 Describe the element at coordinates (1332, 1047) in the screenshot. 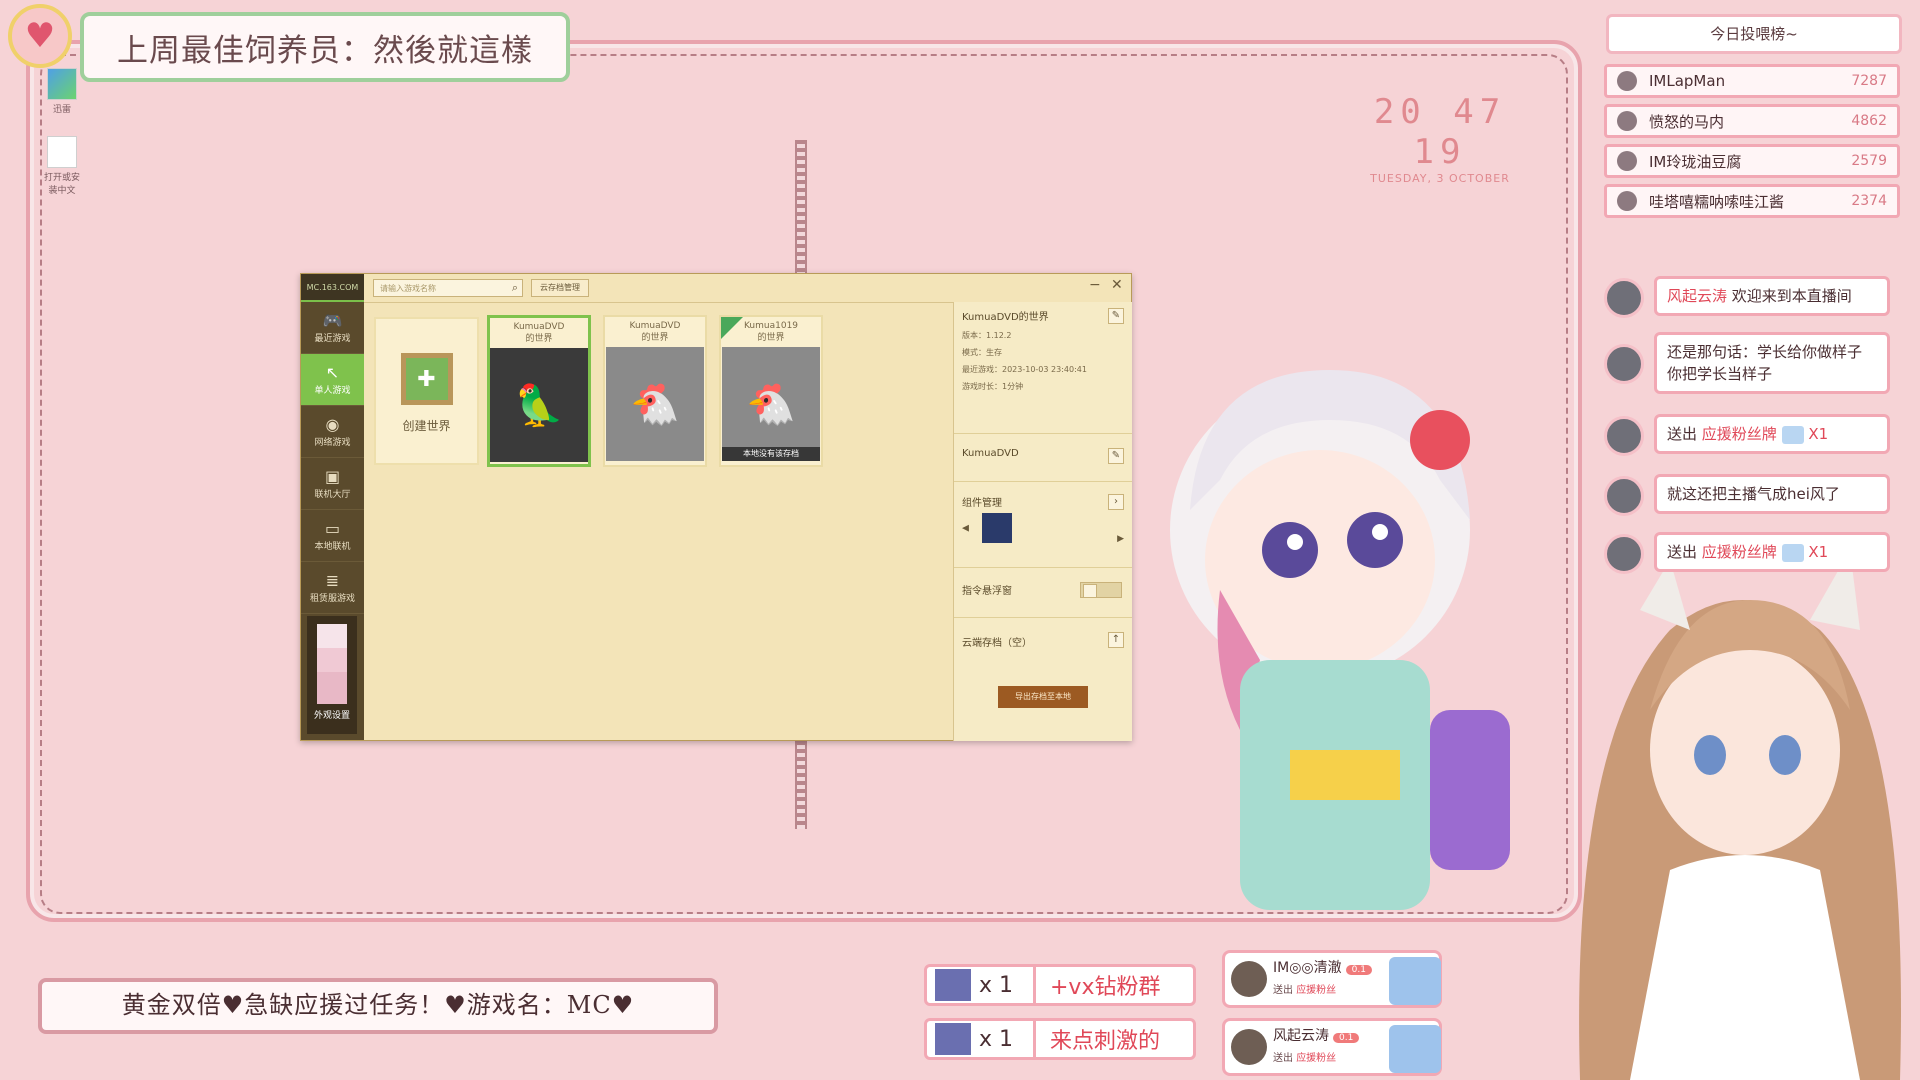

I see `supporter-card: 风起云涛 0.1 送出 应援粉丝` at that location.